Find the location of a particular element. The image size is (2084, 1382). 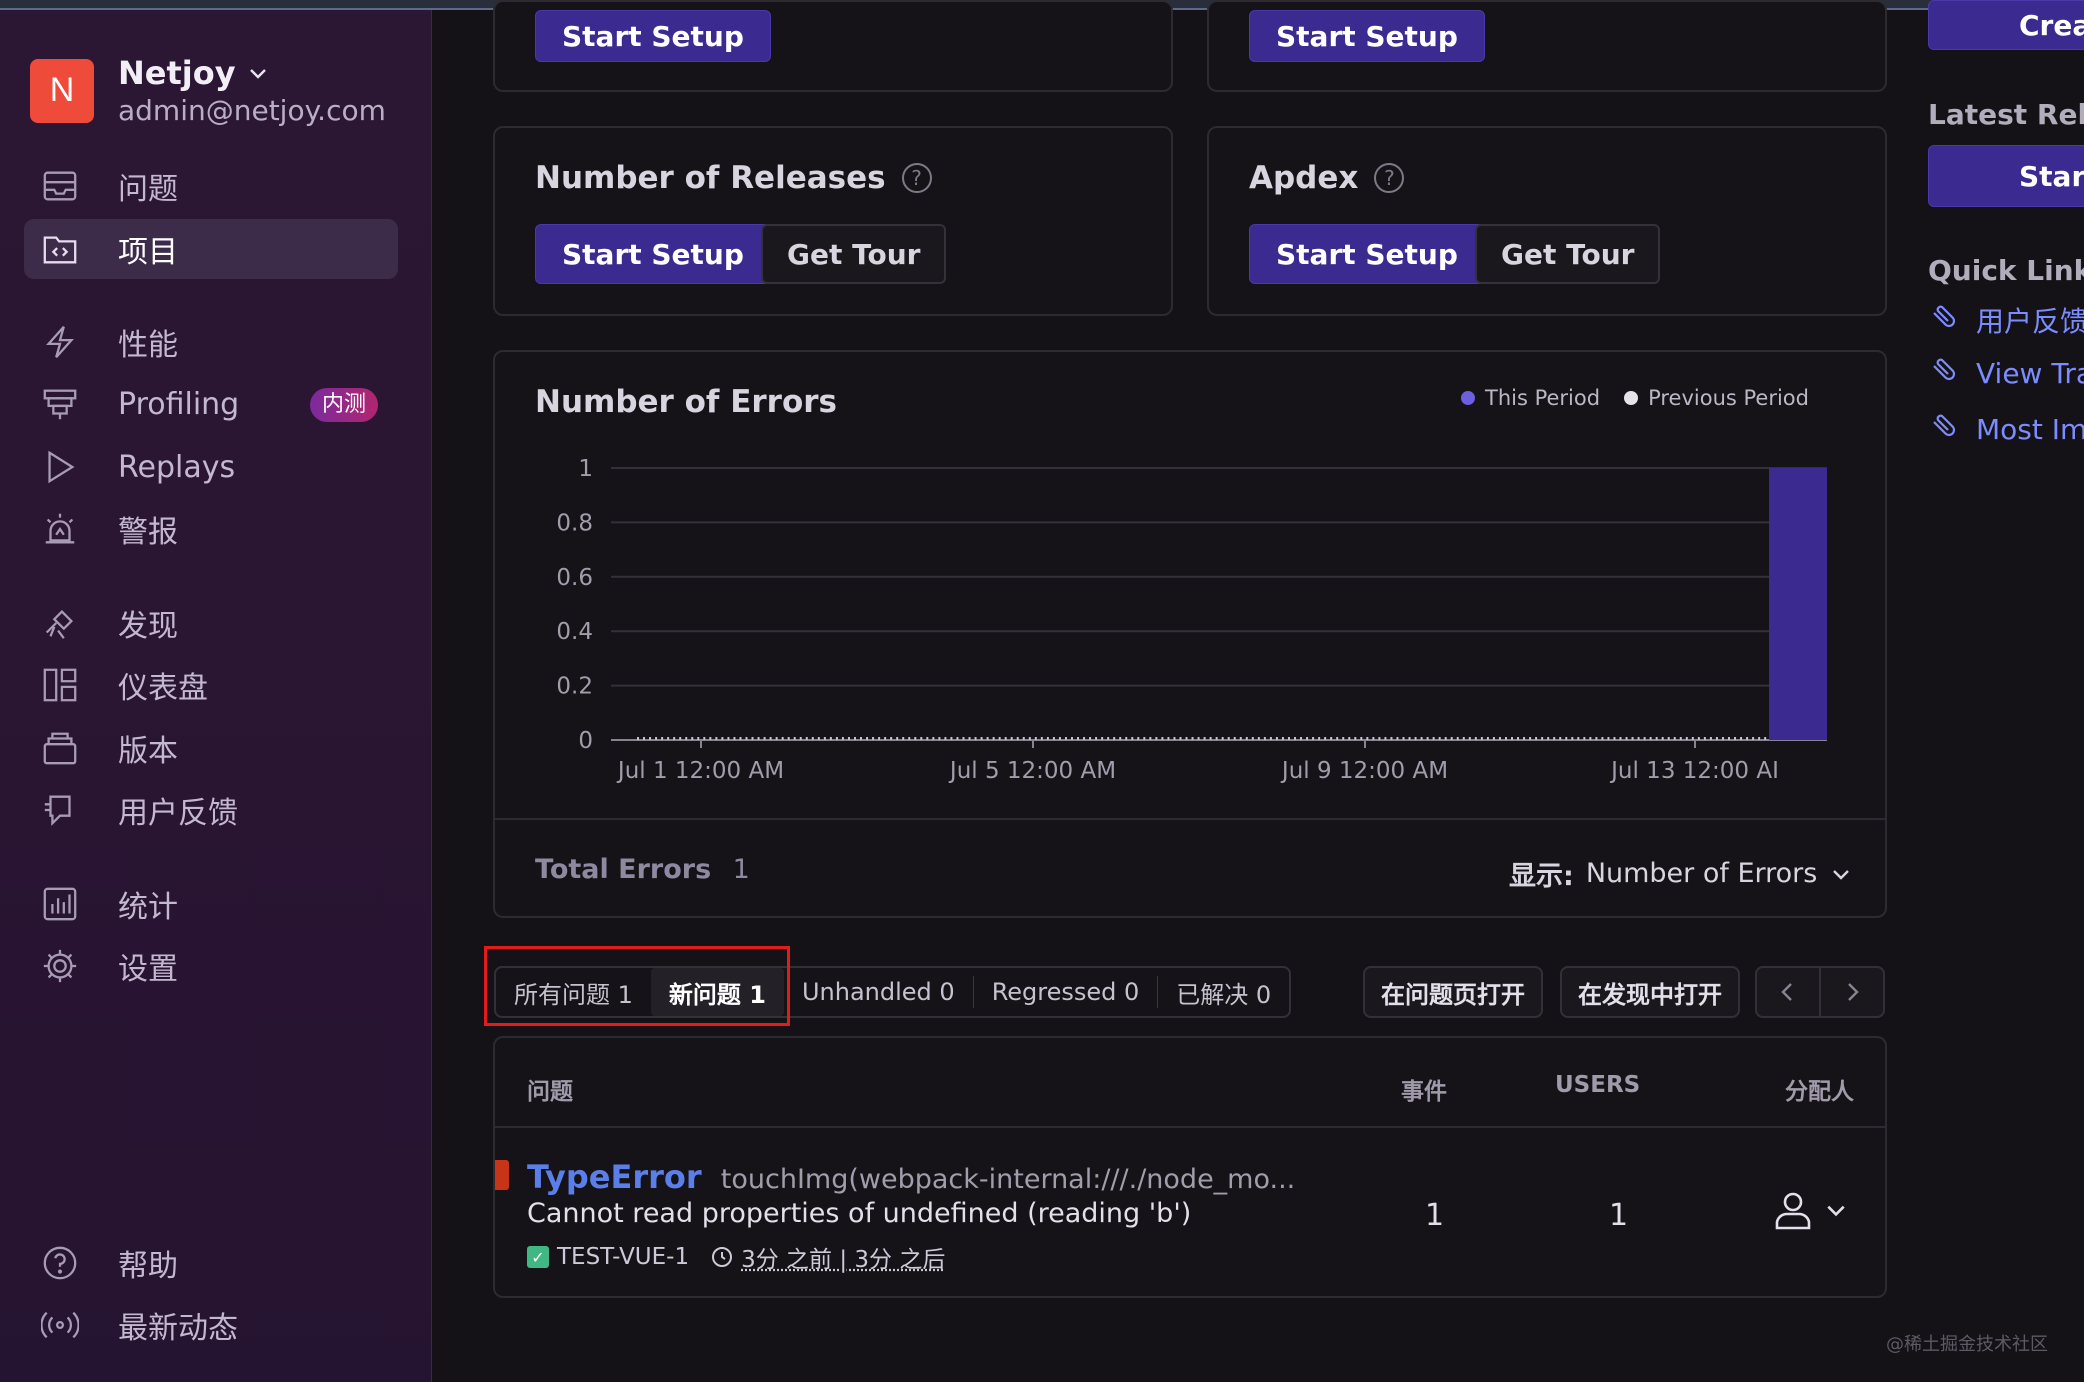

sidebar-item-alerts: 警报 is located at coordinates (211, 529).